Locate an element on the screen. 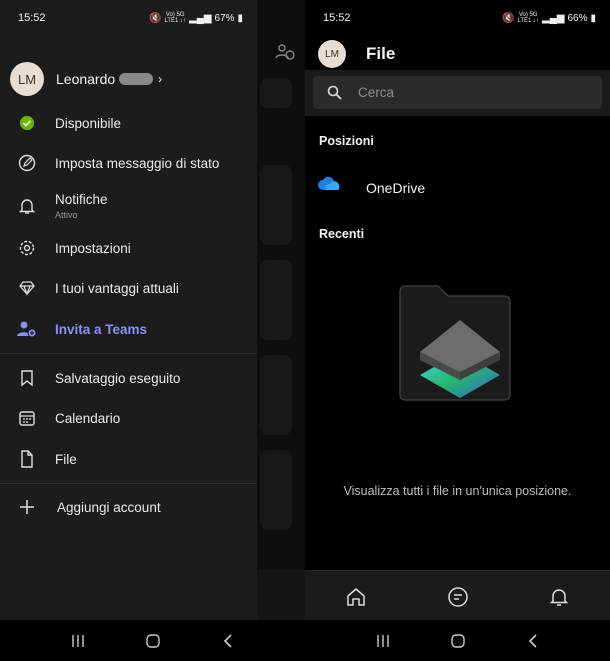 The width and height of the screenshot is (610, 661). onedrive-label: OneDrive is located at coordinates (396, 188).